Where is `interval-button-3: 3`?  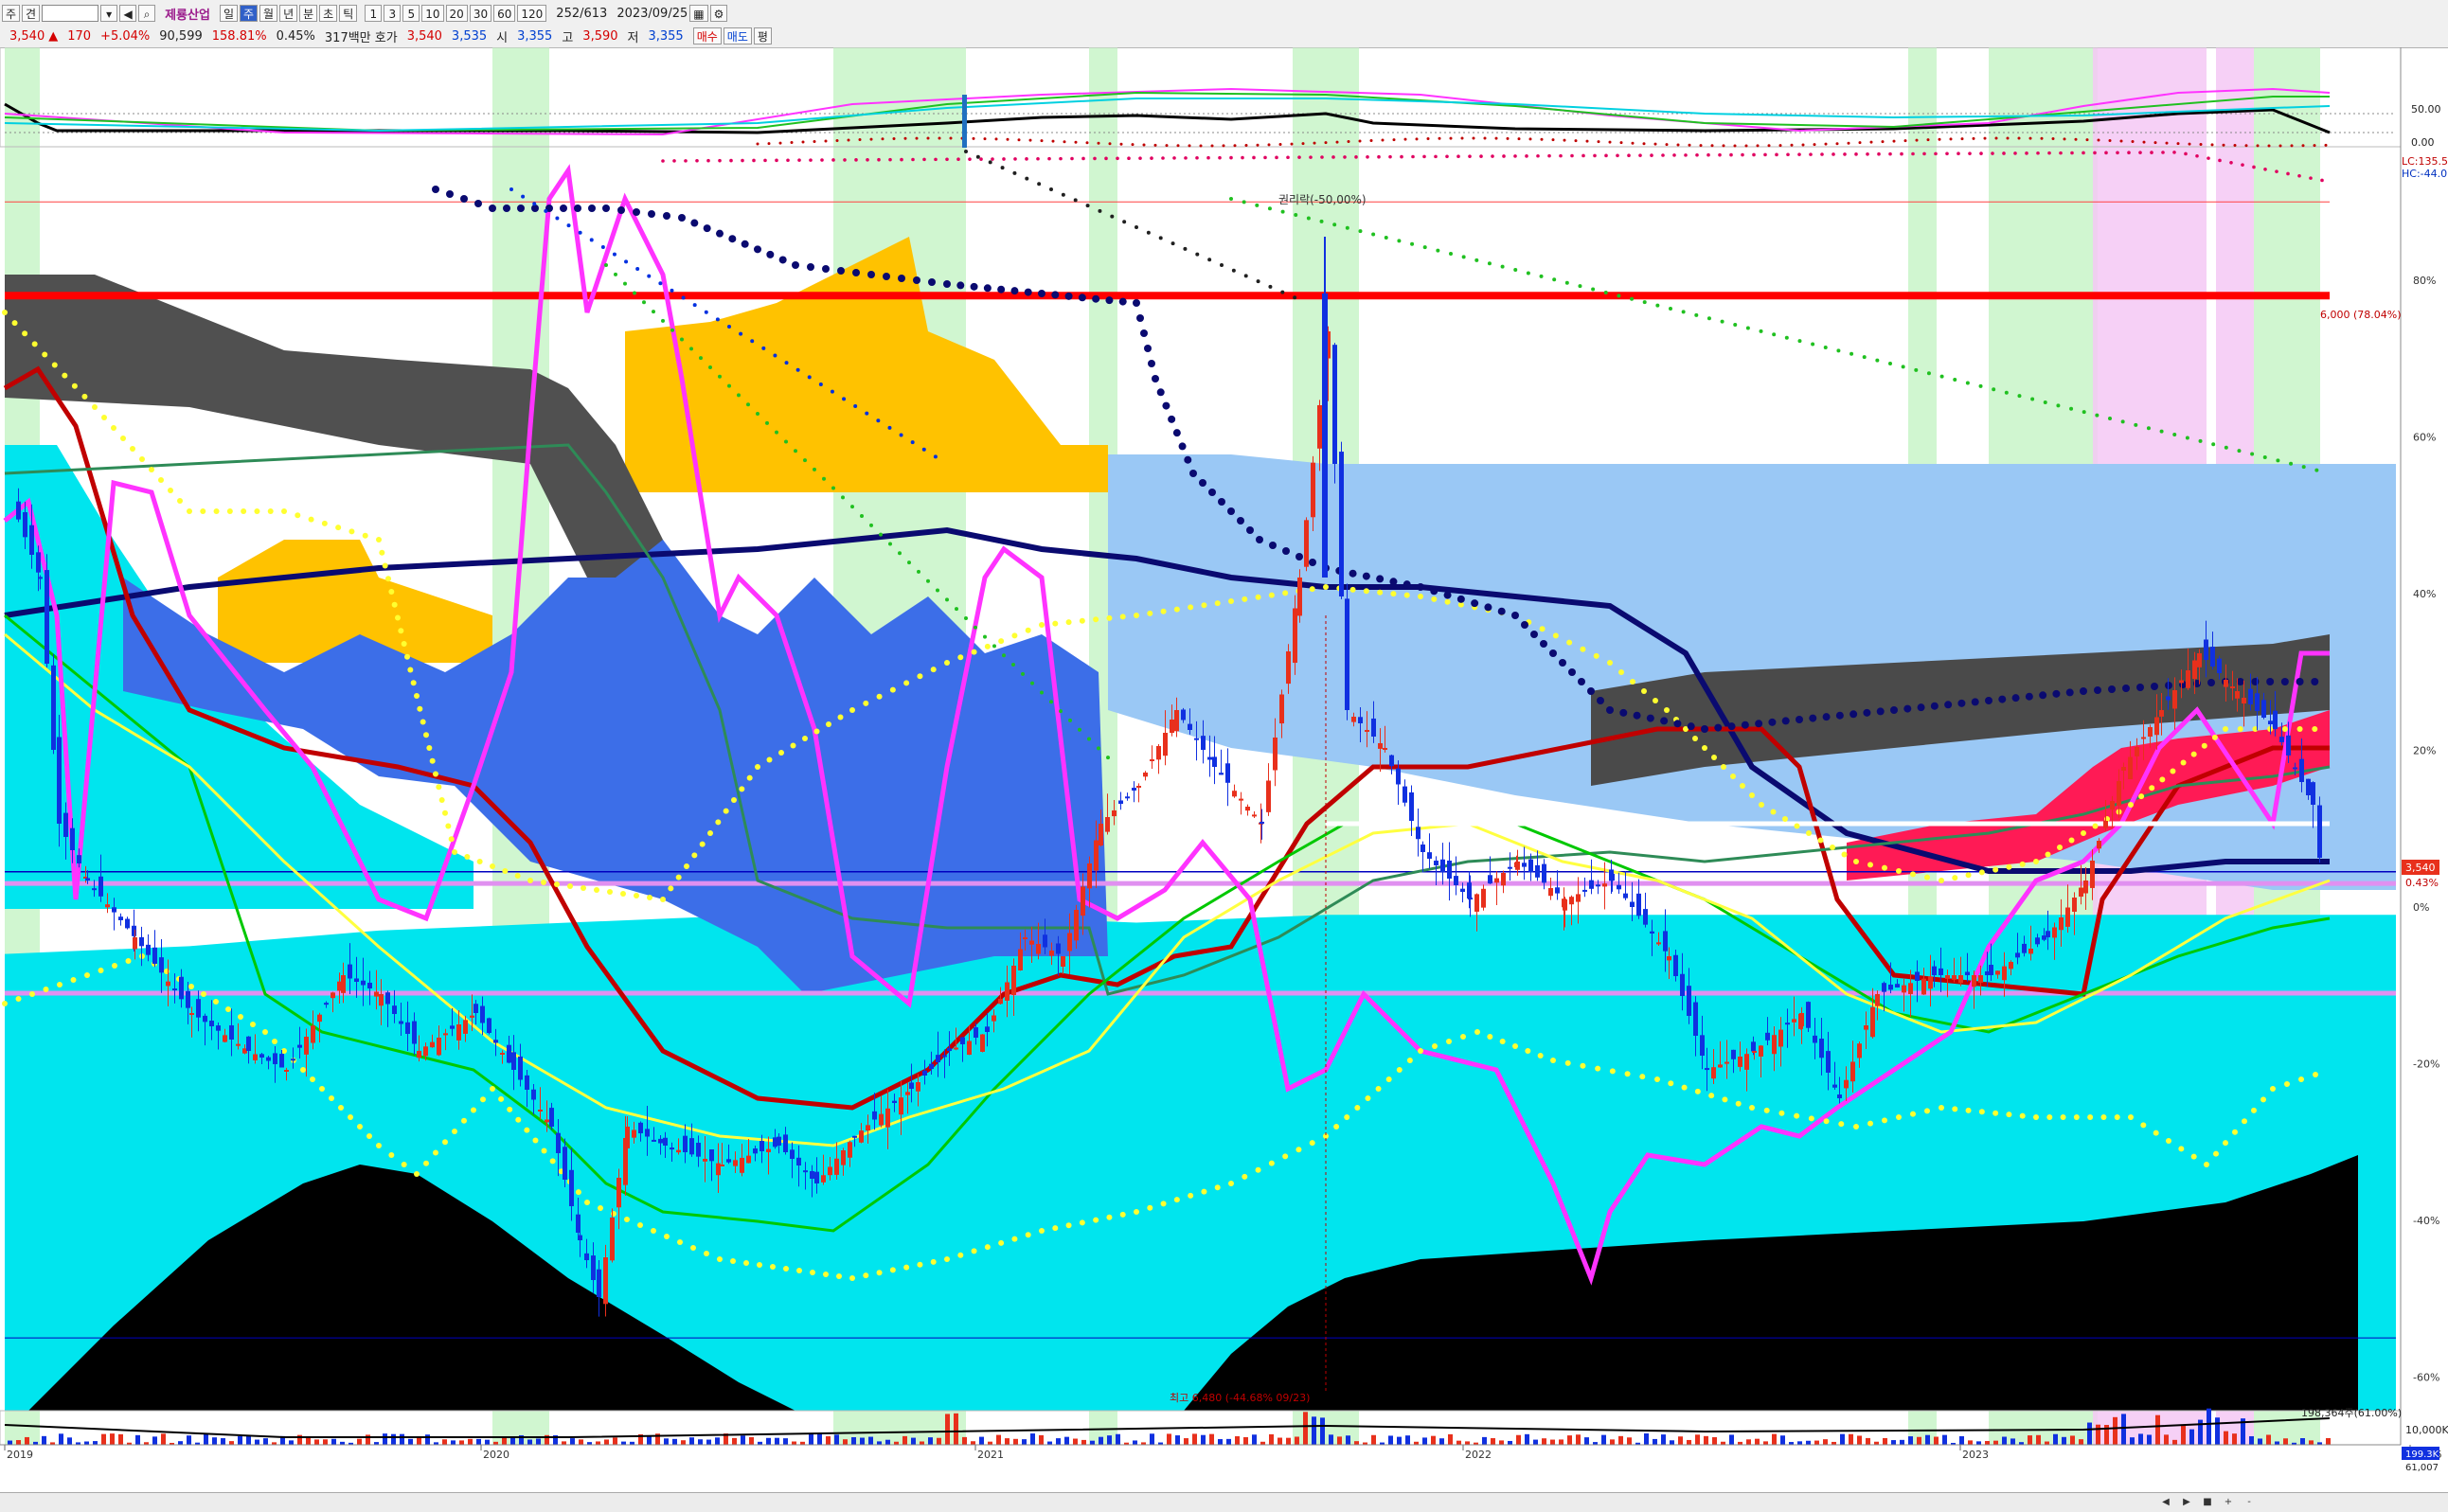
interval-button-3: 3 is located at coordinates (393, 13).